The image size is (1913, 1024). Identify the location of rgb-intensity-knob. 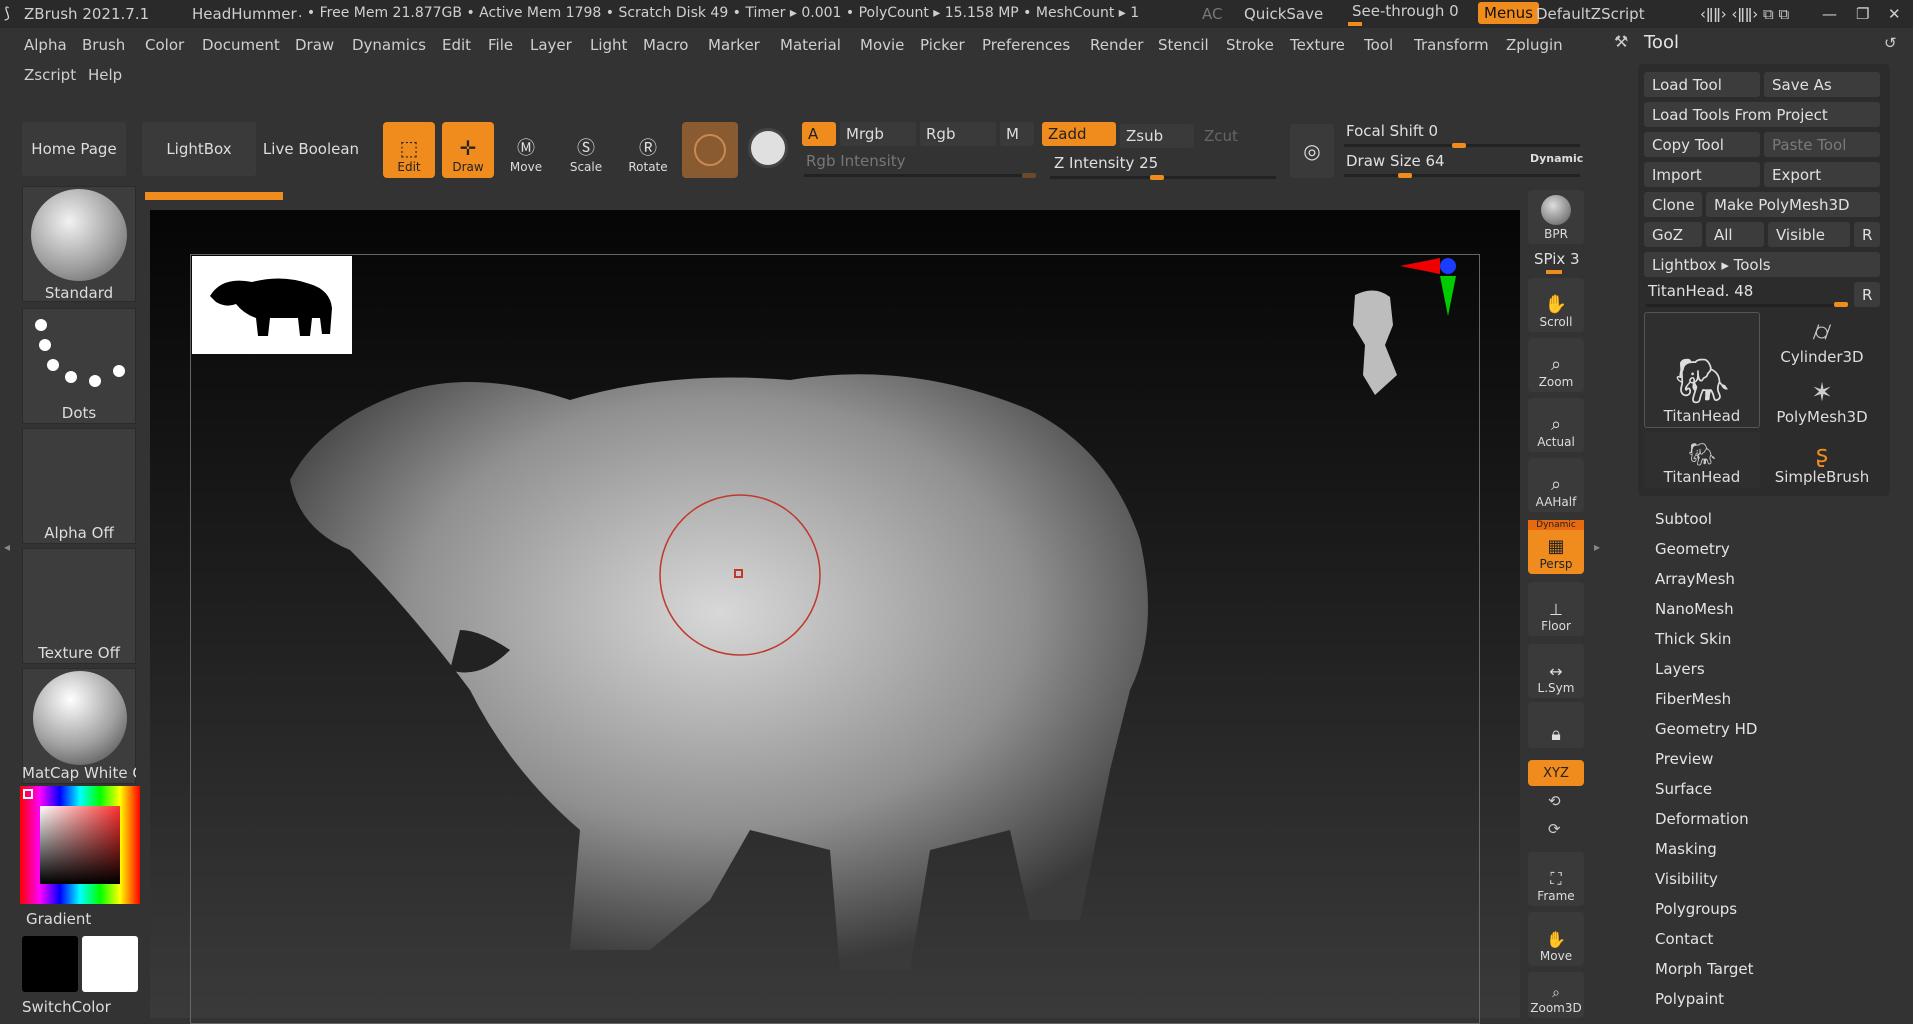
(1029, 175).